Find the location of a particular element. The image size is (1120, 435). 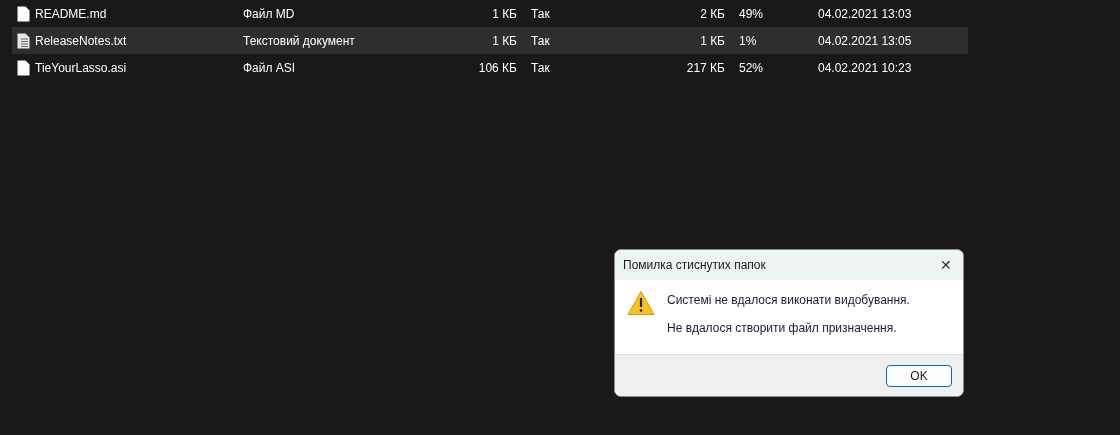

file-name: TieYourLasso.asi is located at coordinates (81, 67).